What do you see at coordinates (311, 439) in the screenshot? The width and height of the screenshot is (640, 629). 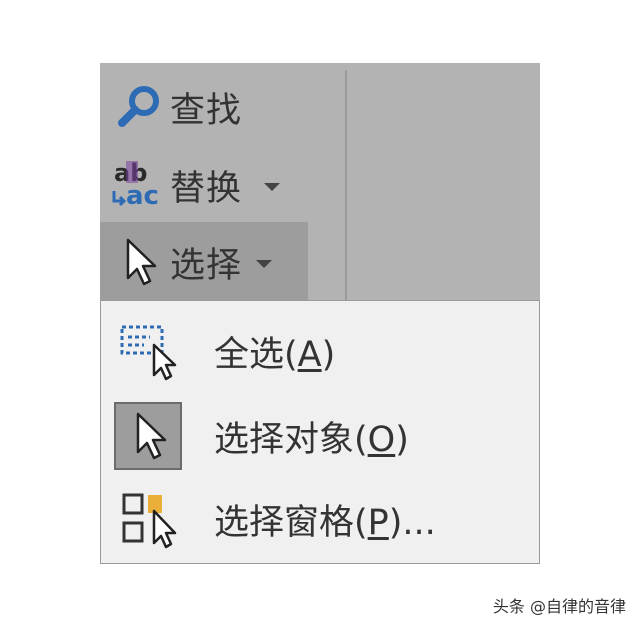 I see `menu-item-label: 选择对象(O)` at bounding box center [311, 439].